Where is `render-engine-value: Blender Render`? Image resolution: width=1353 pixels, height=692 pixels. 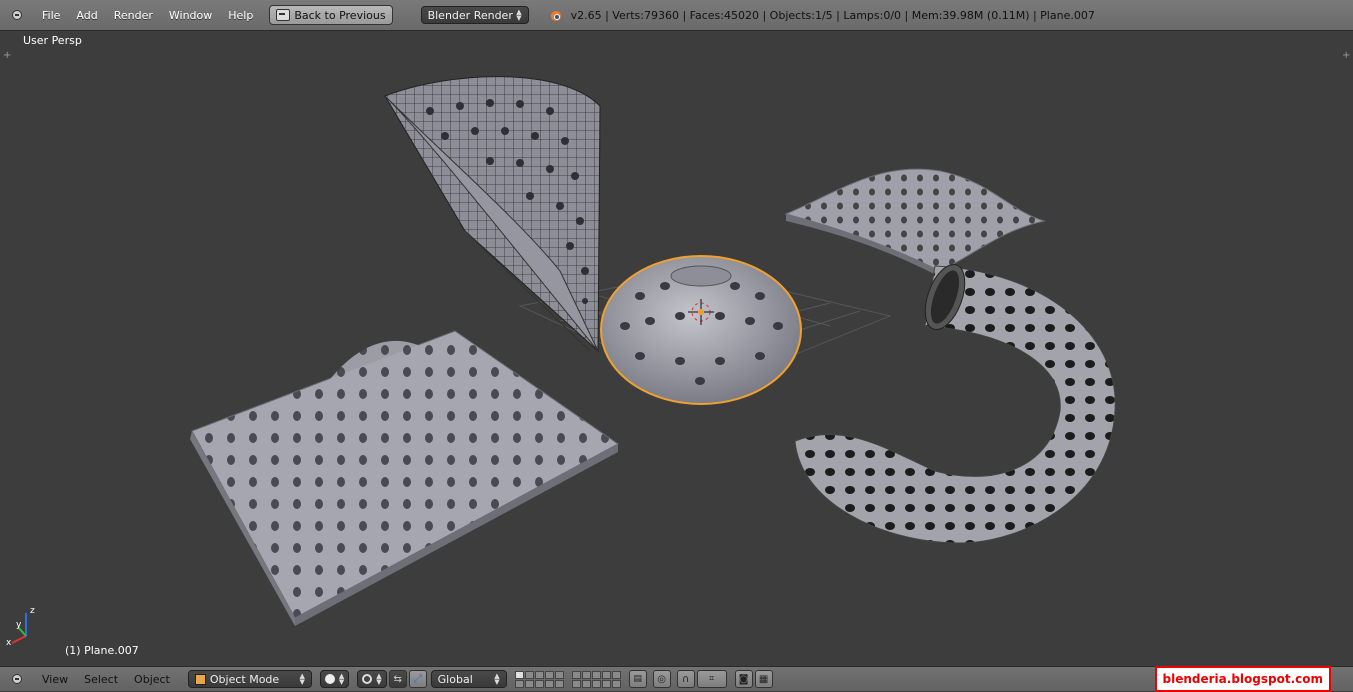
render-engine-value: Blender Render is located at coordinates (470, 15).